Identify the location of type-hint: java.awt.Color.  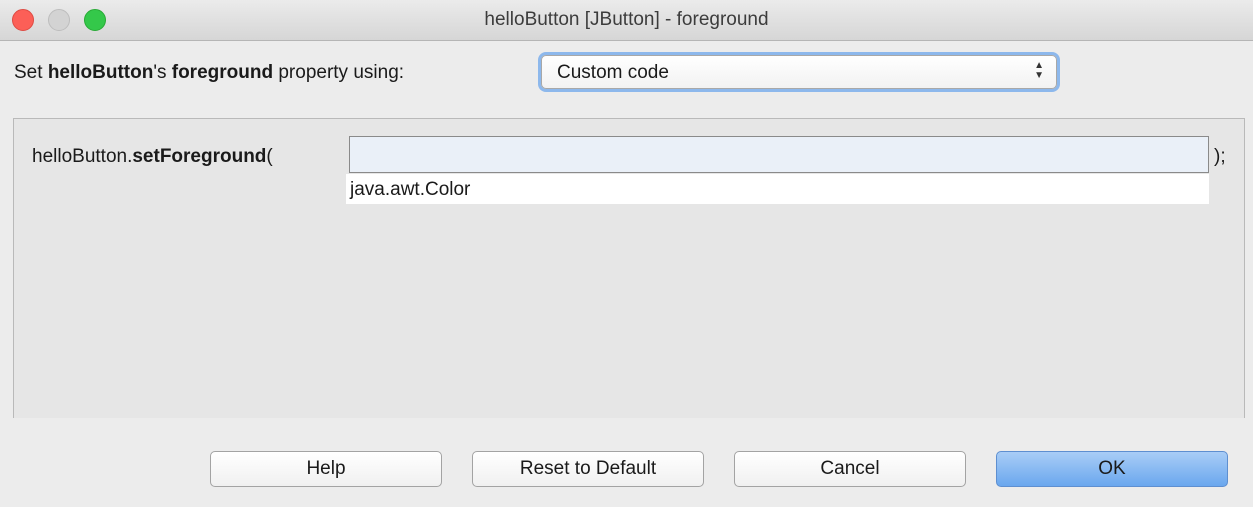
(410, 189).